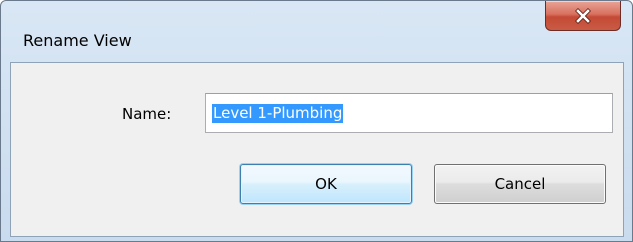 The image size is (633, 242). Describe the element at coordinates (77, 40) in the screenshot. I see `dialog-title: Rename View` at that location.